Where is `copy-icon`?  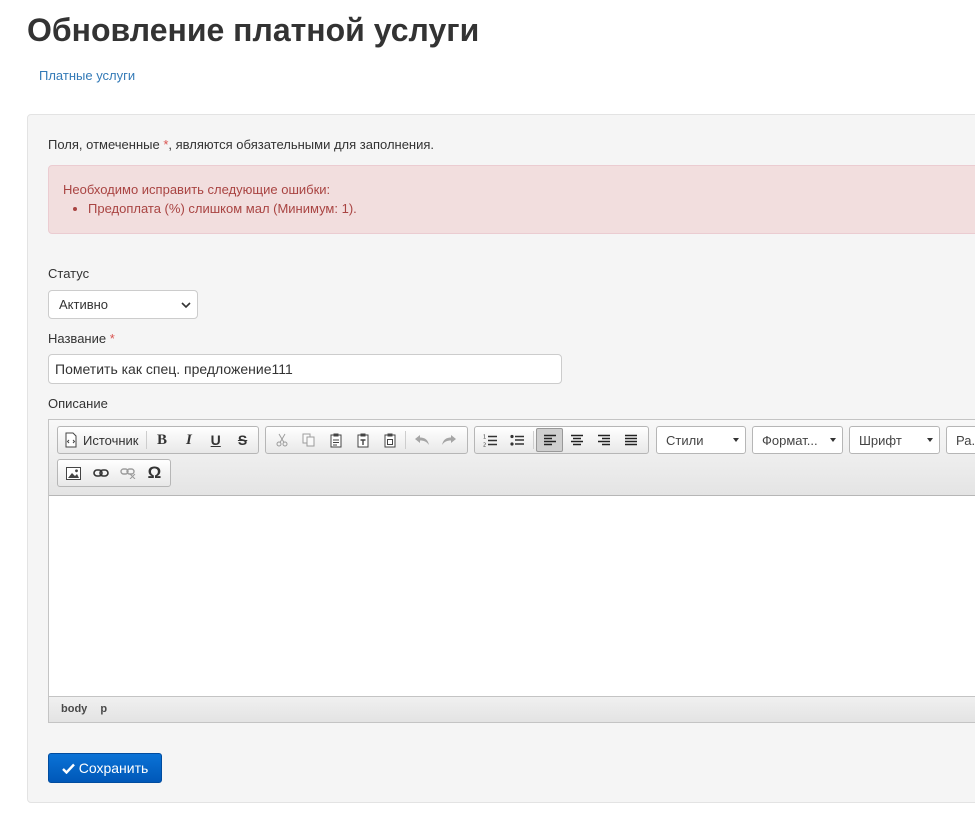 copy-icon is located at coordinates (308, 440).